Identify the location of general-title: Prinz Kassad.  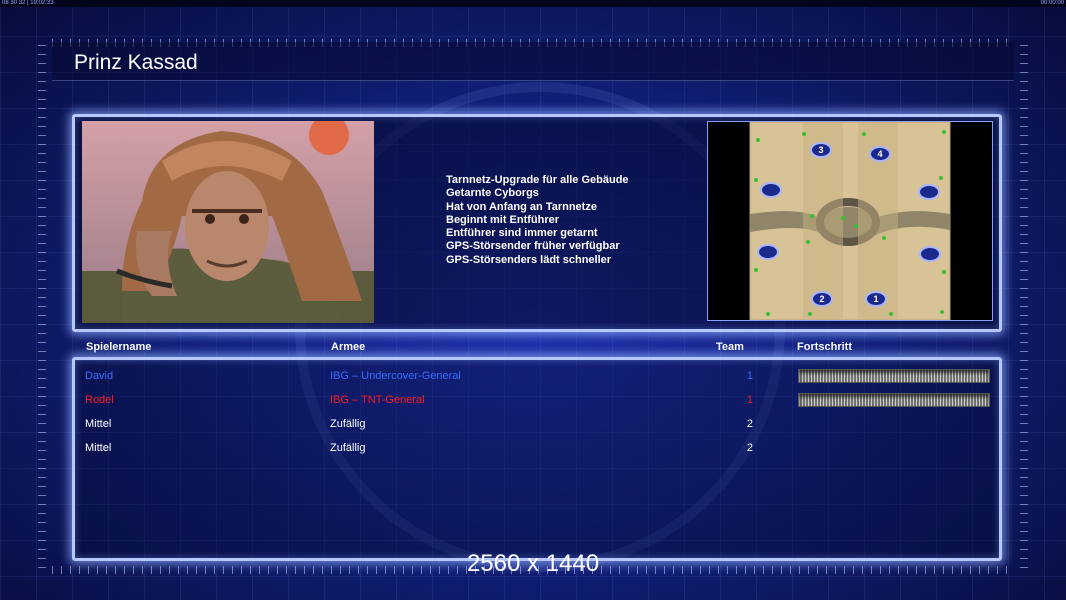
(136, 62).